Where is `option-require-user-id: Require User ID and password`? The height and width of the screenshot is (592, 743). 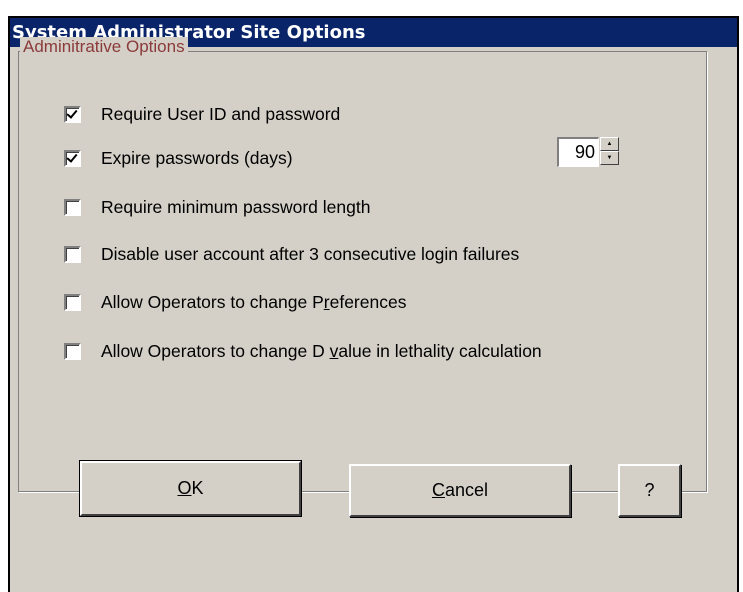 option-require-user-id: Require User ID and password is located at coordinates (202, 114).